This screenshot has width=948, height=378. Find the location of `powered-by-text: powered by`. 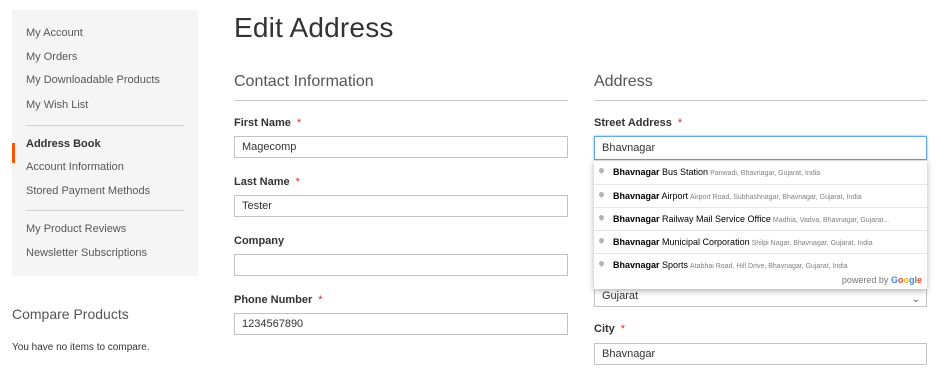

powered-by-text: powered by is located at coordinates (865, 280).